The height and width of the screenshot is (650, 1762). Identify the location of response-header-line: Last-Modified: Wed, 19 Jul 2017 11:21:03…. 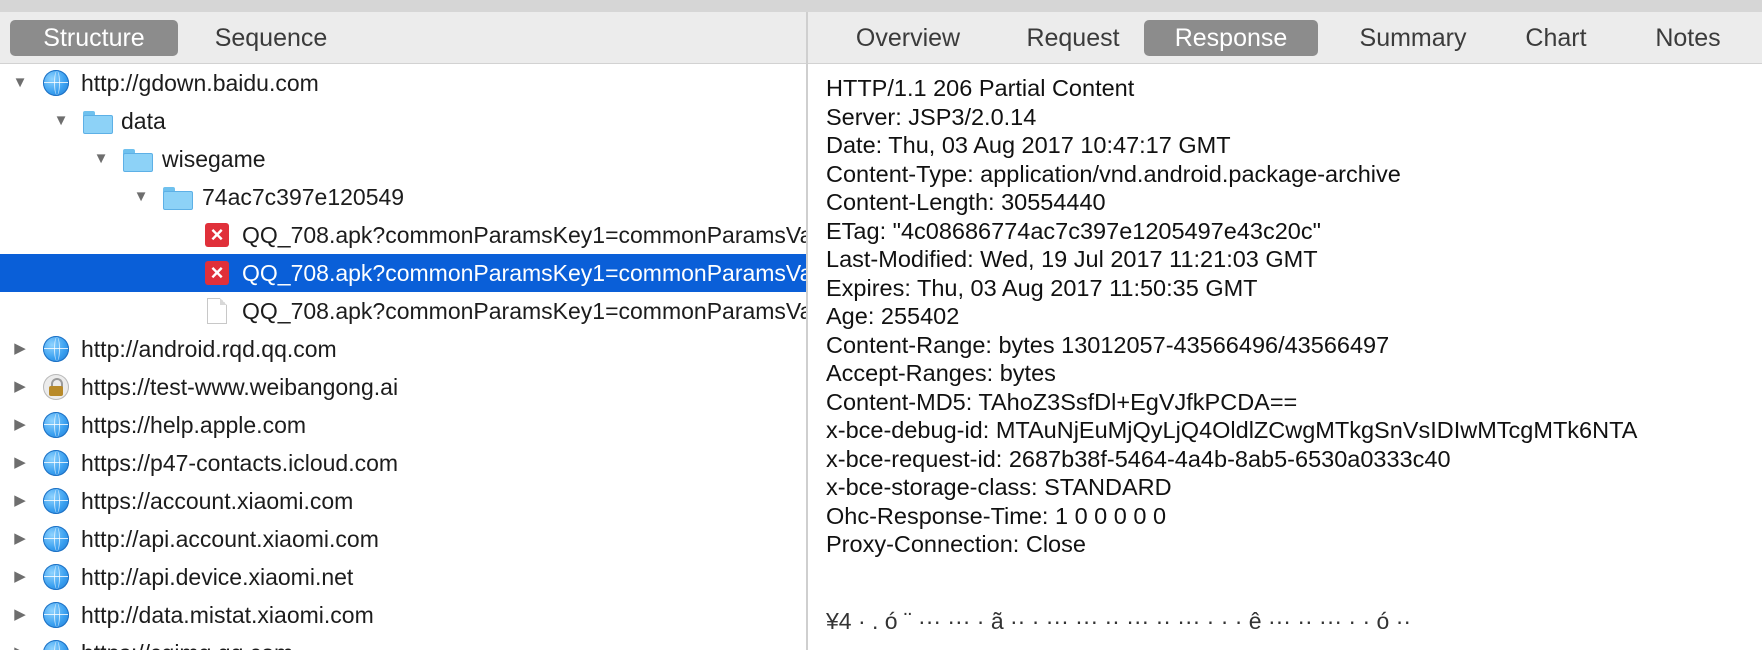
(1072, 259).